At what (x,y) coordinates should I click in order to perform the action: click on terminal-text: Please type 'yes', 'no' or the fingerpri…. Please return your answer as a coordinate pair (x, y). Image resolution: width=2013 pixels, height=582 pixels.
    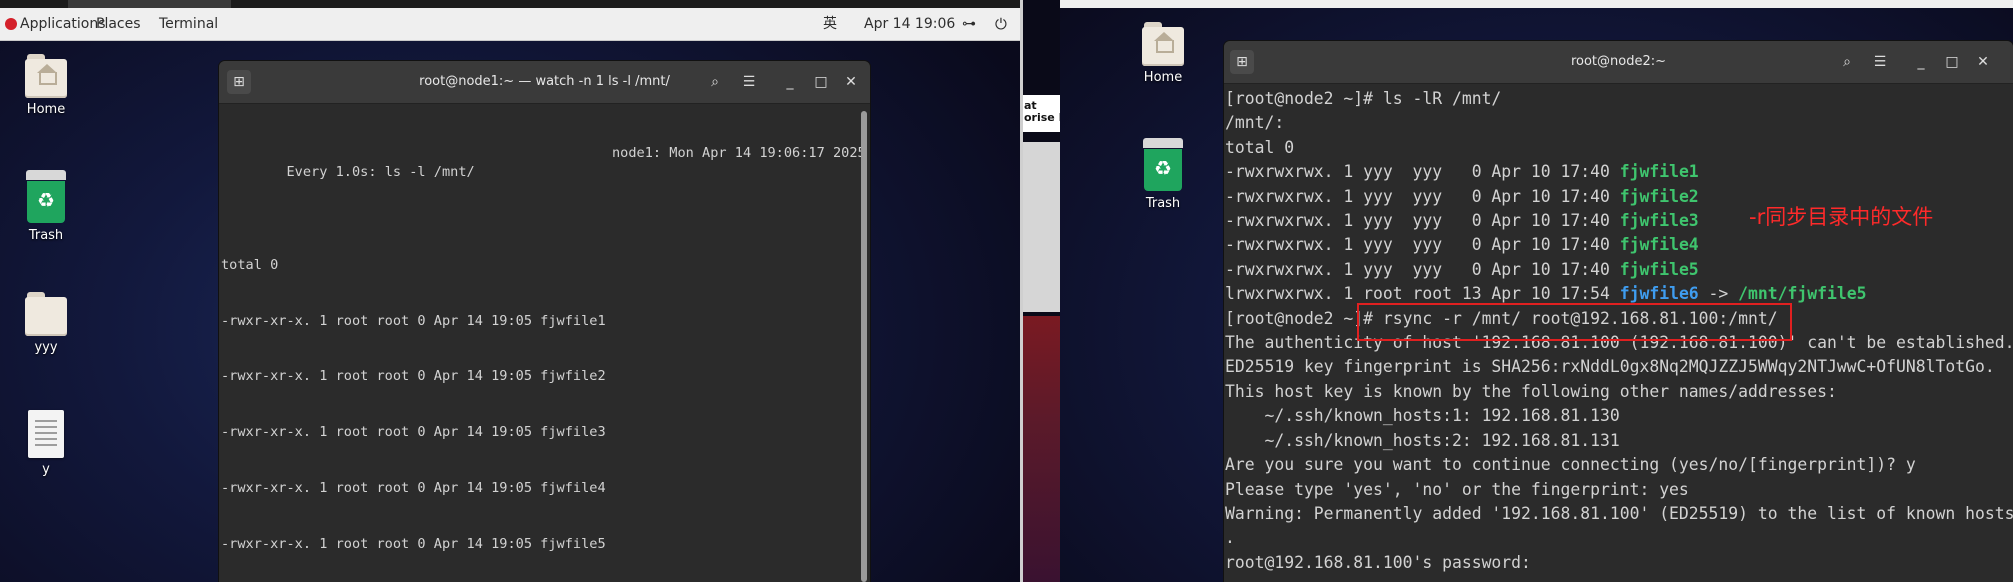
    Looking at the image, I should click on (1457, 489).